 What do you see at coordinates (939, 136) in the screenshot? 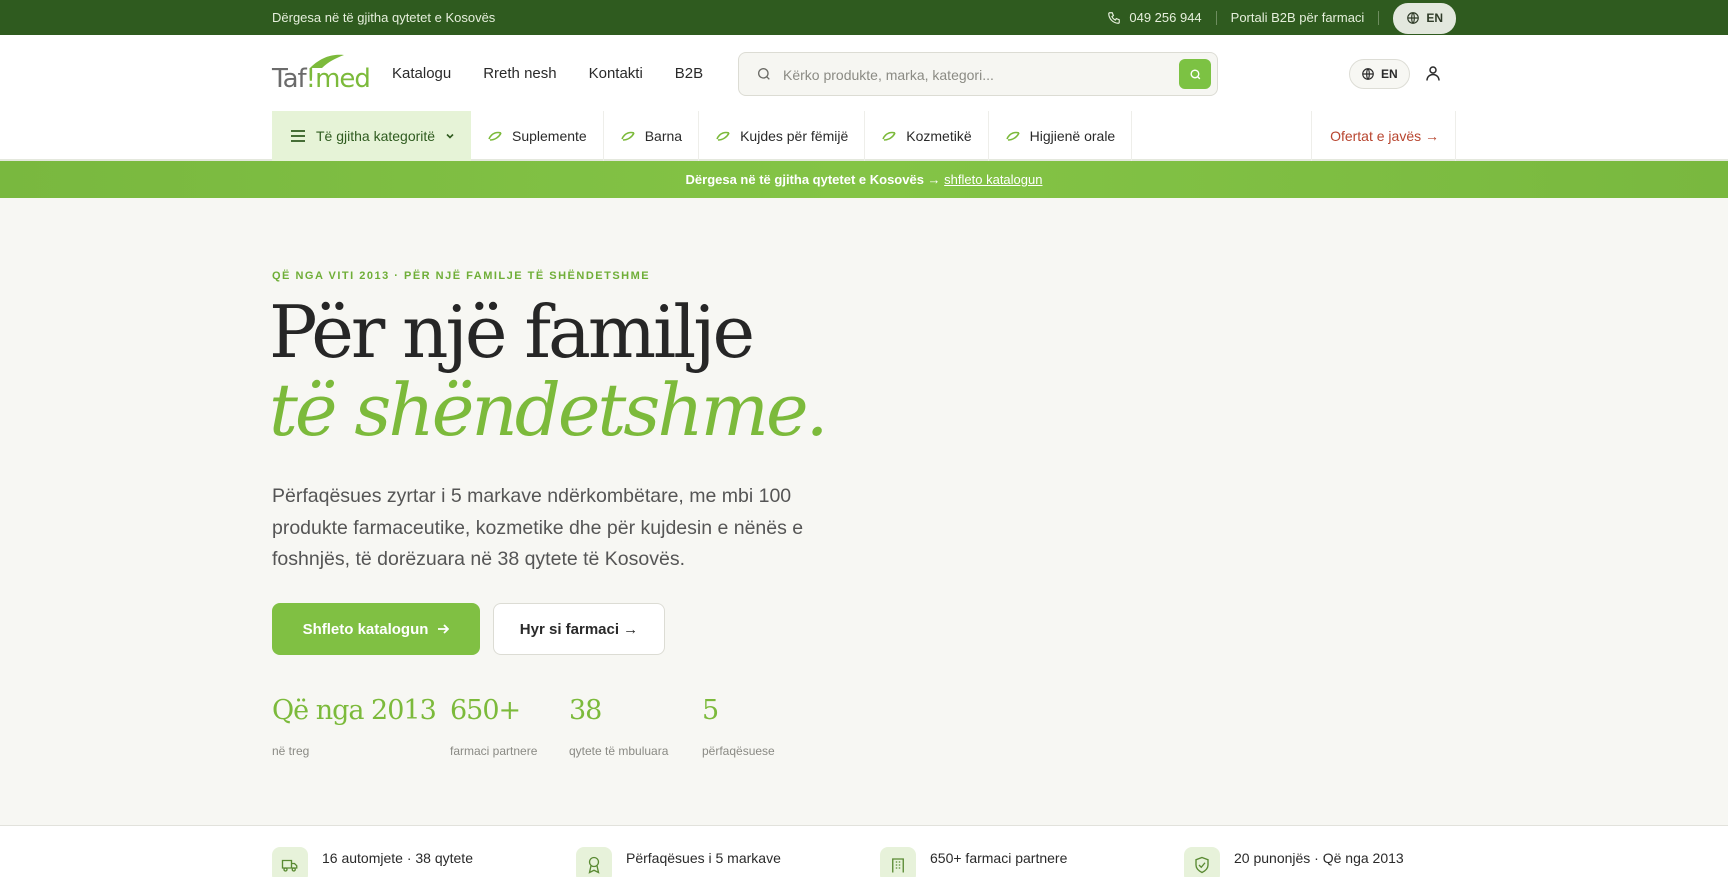
I see `category-label: Kozmetikë` at bounding box center [939, 136].